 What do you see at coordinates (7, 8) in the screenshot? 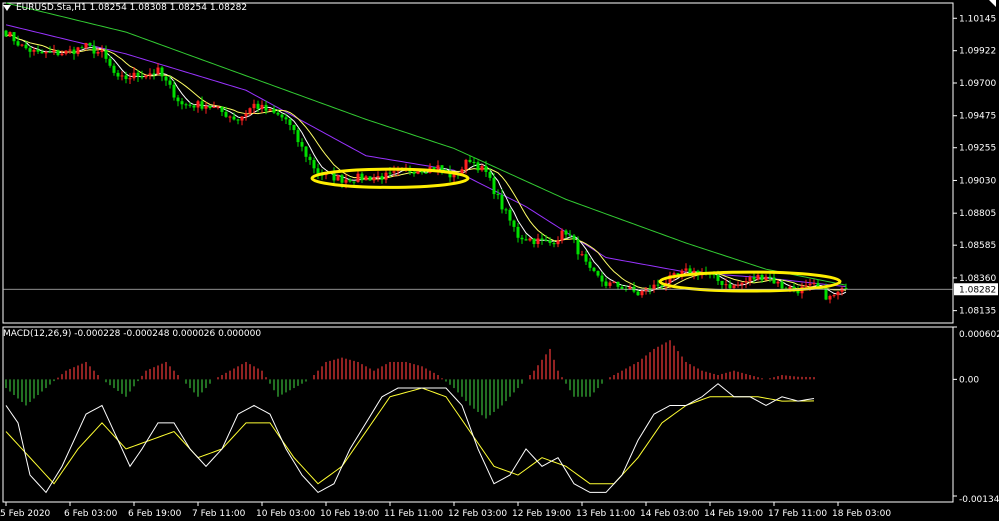
I see `dropdown-triangle-icon` at bounding box center [7, 8].